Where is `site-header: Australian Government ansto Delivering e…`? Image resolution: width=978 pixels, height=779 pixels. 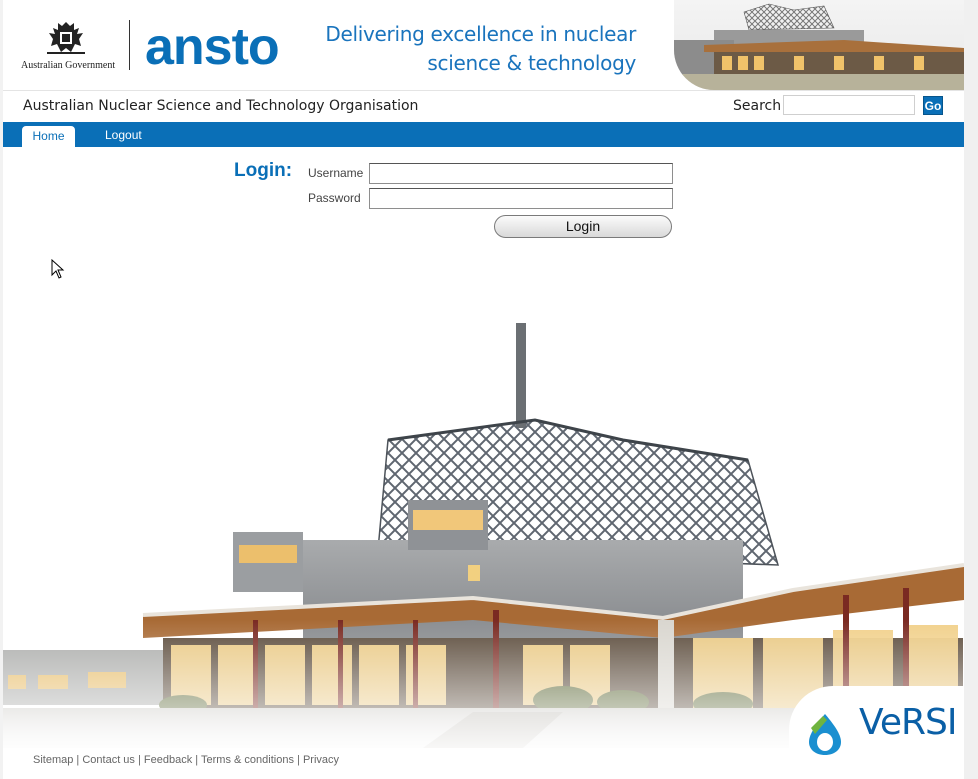 site-header: Australian Government ansto Delivering e… is located at coordinates (483, 45).